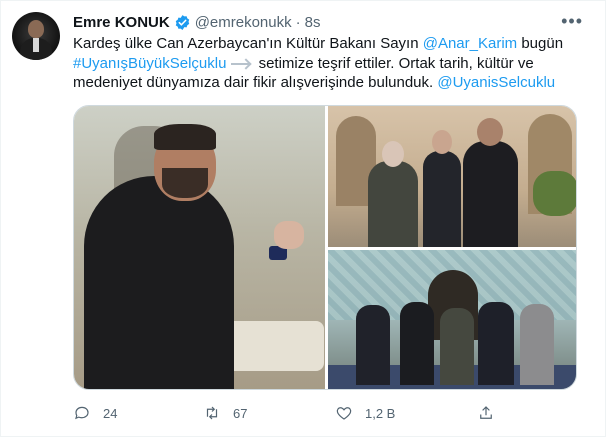  What do you see at coordinates (442, 142) in the screenshot?
I see `photo-2-person-2-head` at bounding box center [442, 142].